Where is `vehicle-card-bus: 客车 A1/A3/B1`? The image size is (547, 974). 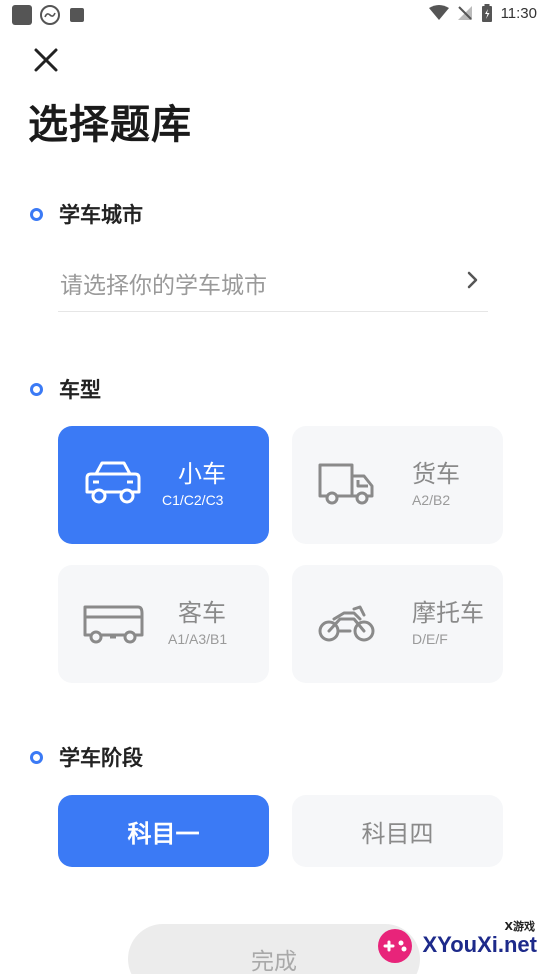 vehicle-card-bus: 客车 A1/A3/B1 is located at coordinates (163, 624).